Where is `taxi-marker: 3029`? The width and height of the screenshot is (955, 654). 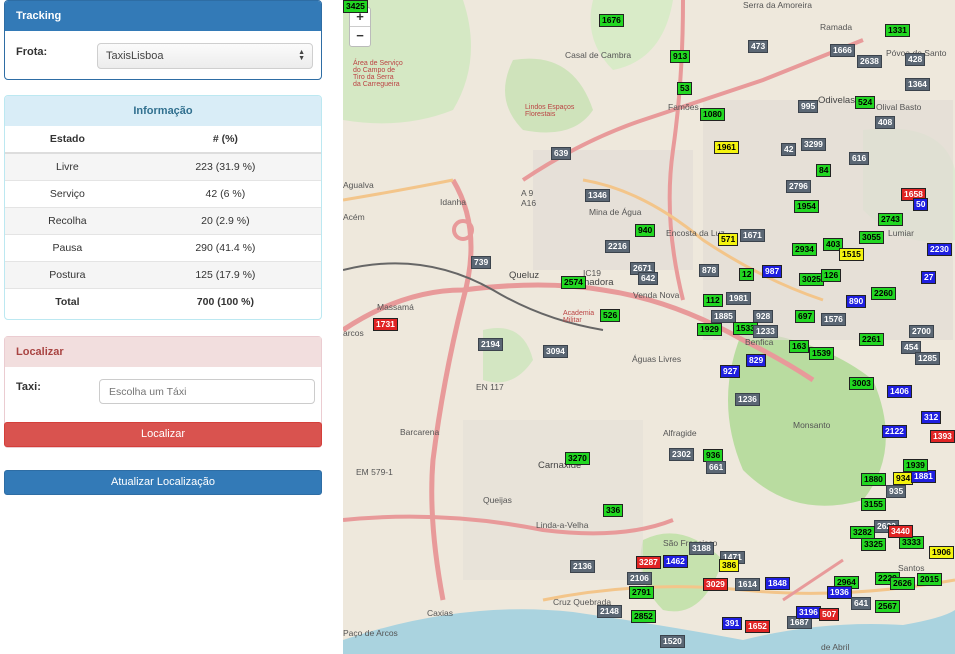
taxi-marker: 3029 is located at coordinates (715, 584).